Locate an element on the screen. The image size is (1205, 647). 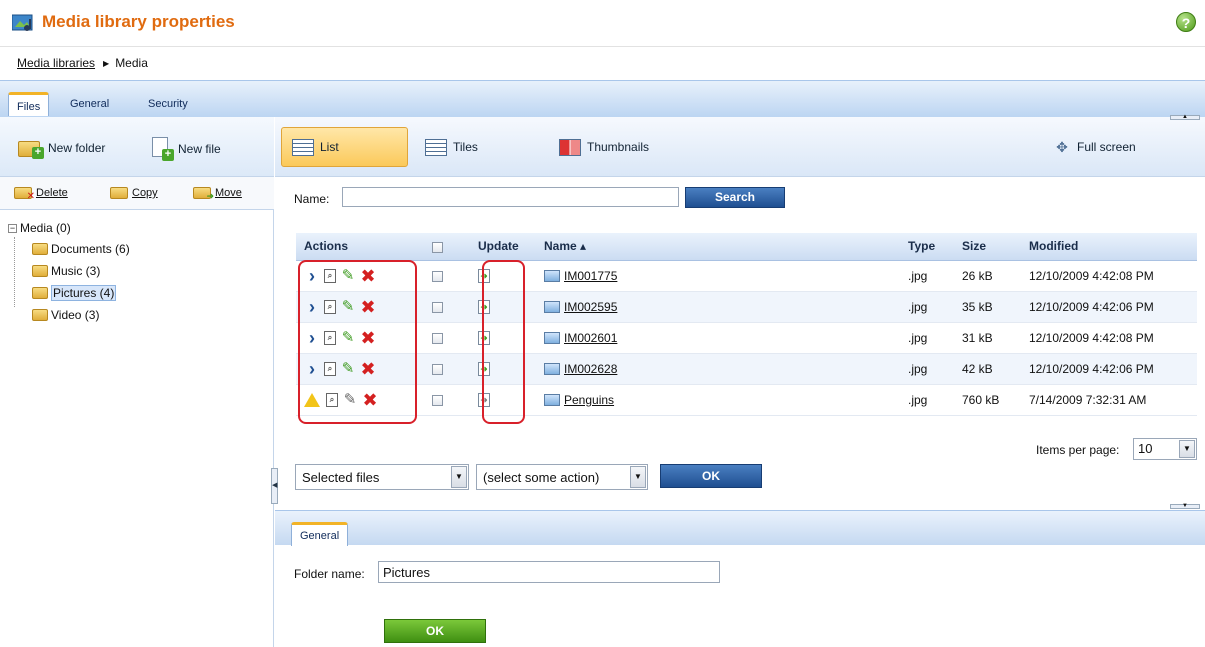
new-file-button: + New file is located at coordinates (185, 149).